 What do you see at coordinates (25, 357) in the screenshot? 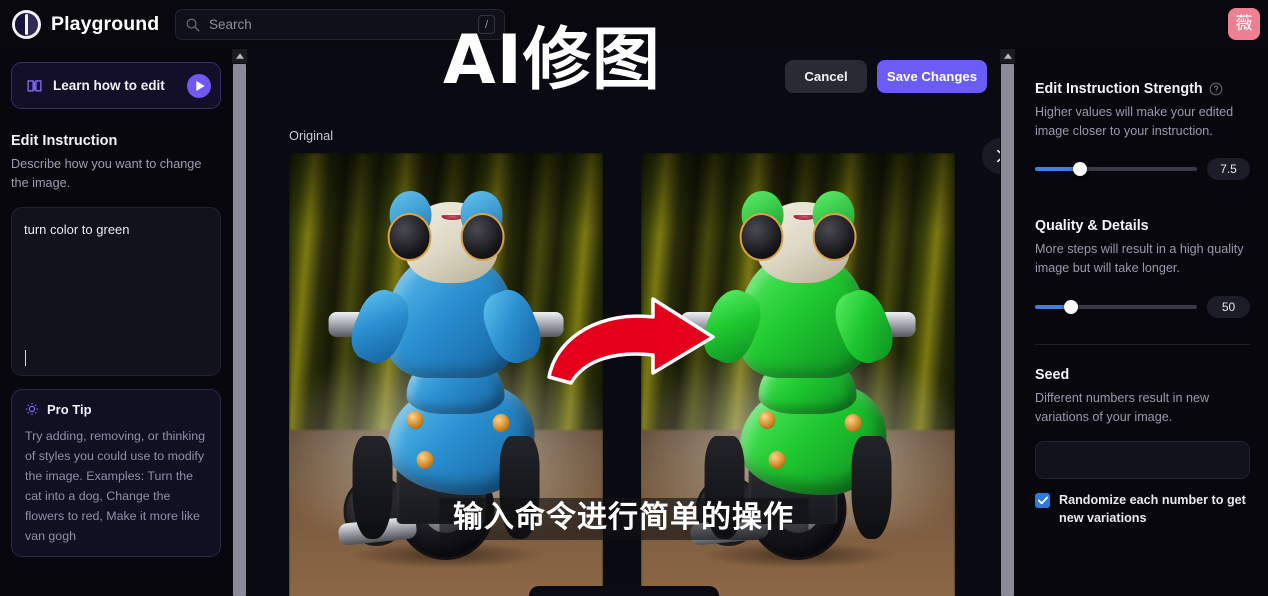
I see `text-caret` at bounding box center [25, 357].